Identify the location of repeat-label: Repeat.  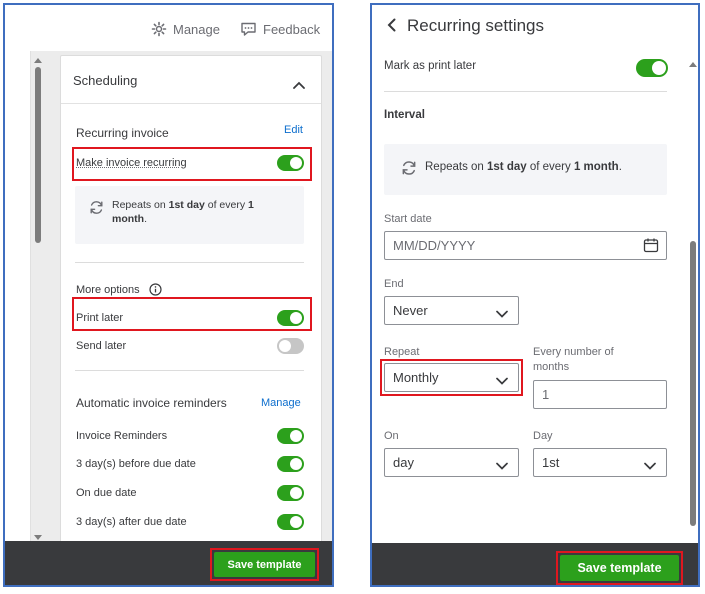
(402, 352).